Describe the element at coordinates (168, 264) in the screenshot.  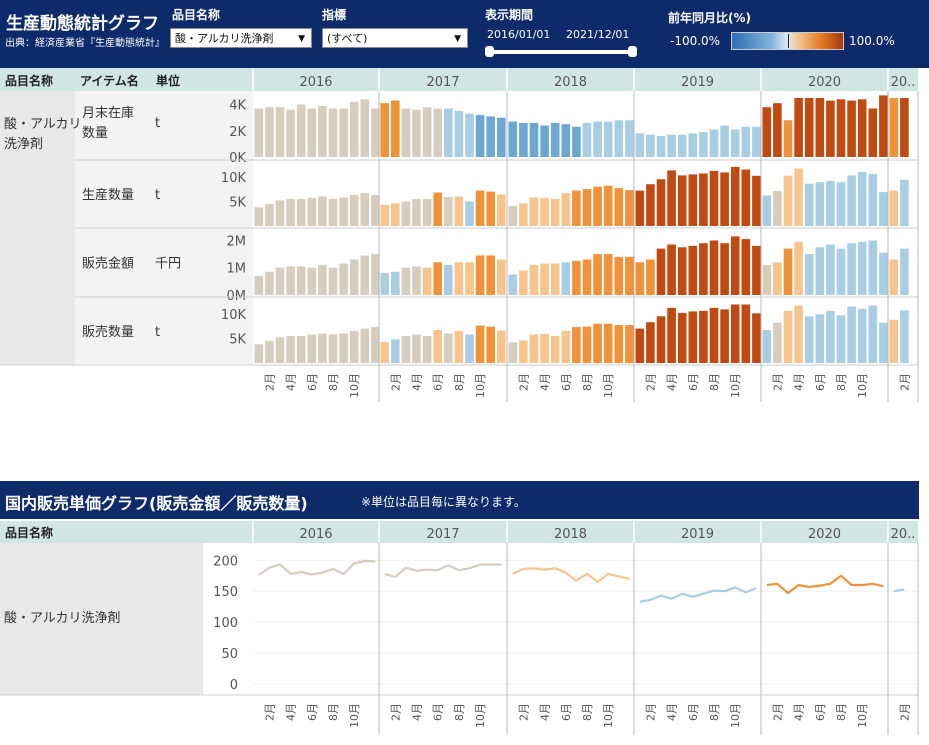
I see `panel-unit: 千円` at that location.